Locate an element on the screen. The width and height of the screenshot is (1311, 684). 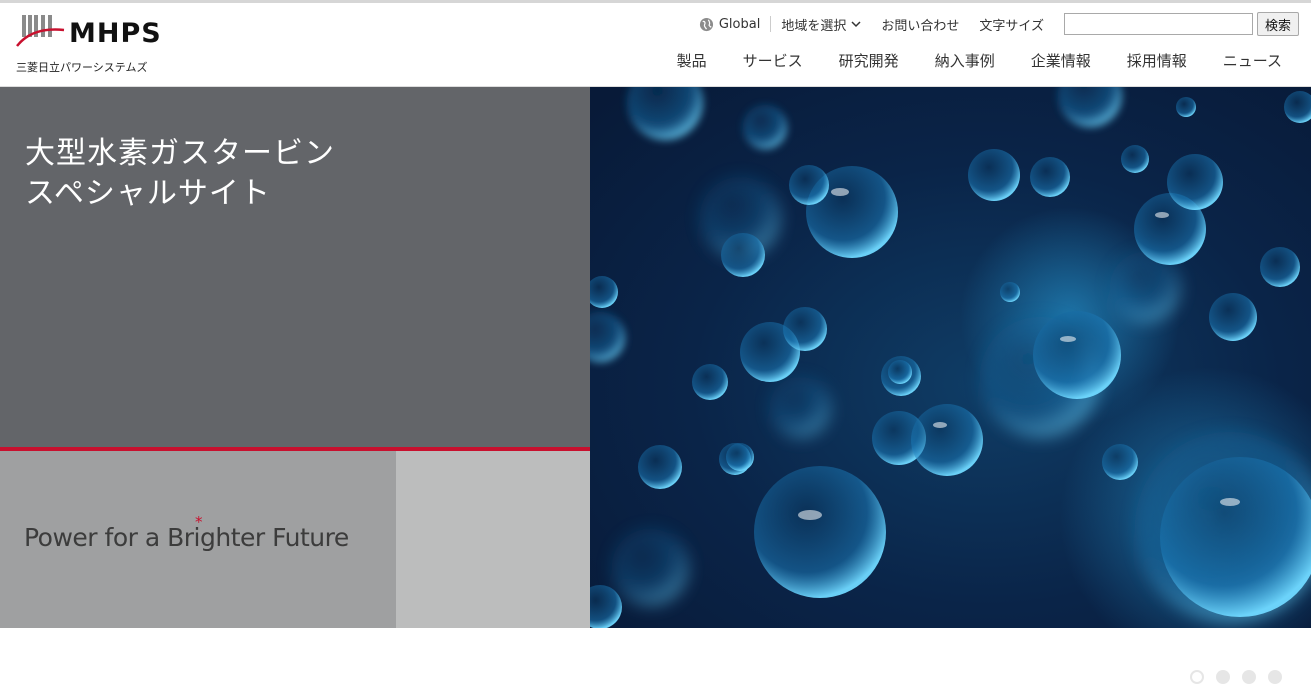
nav-item-careers: 採用情報 is located at coordinates (1157, 60).